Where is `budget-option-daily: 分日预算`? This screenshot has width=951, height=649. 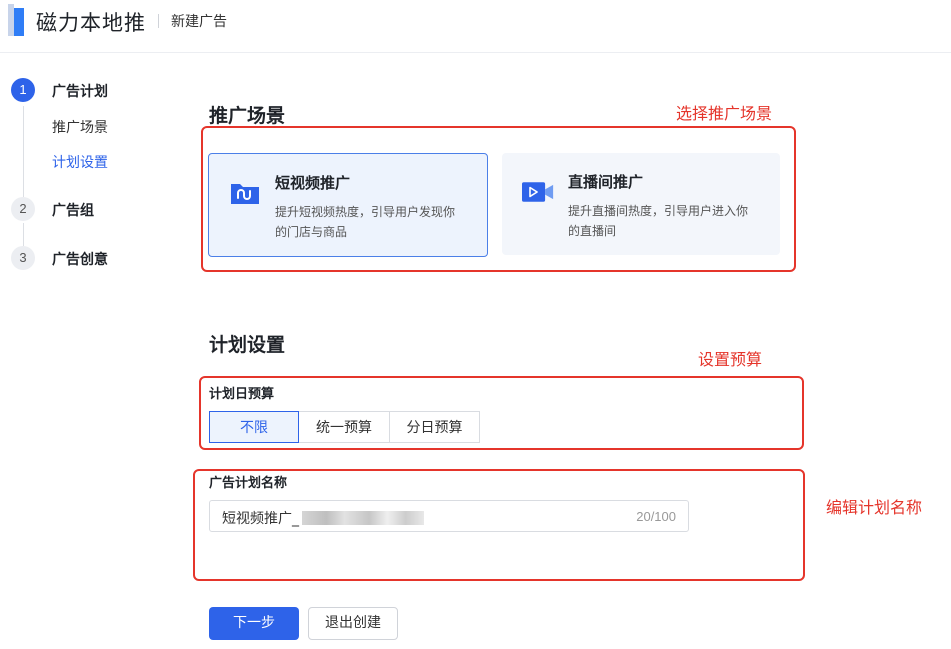 budget-option-daily: 分日预算 is located at coordinates (434, 427).